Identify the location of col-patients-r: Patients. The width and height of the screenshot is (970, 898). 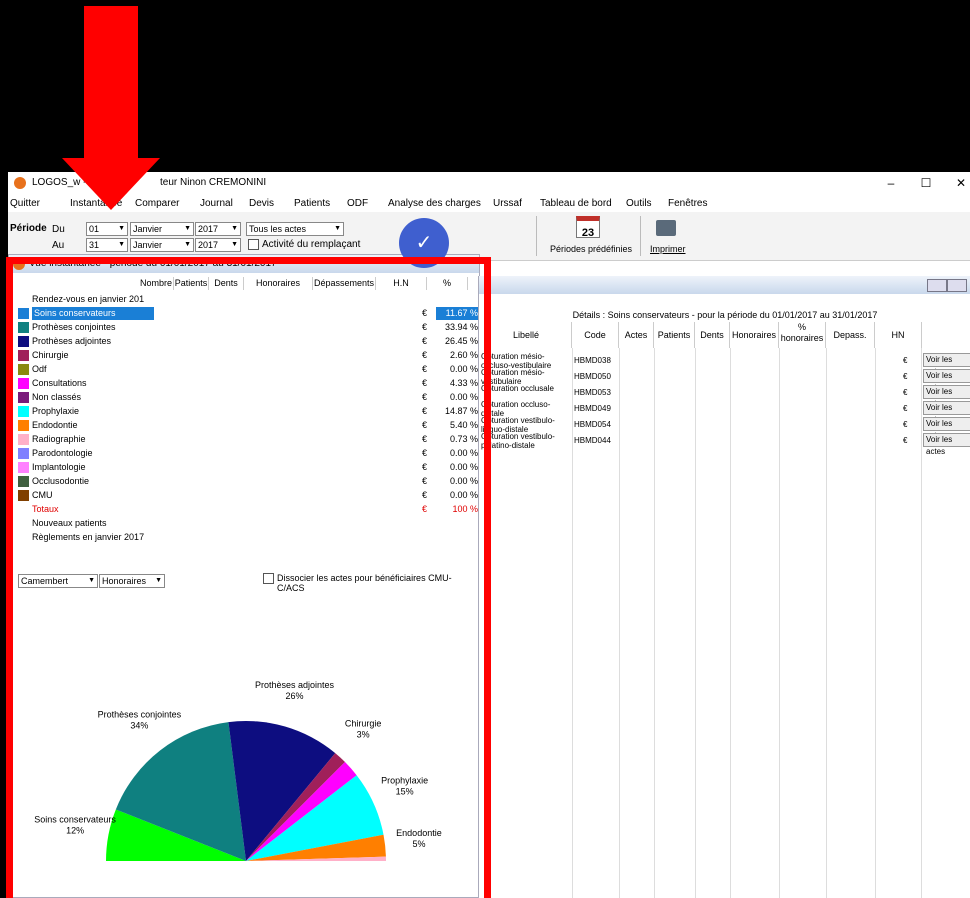
(674, 335).